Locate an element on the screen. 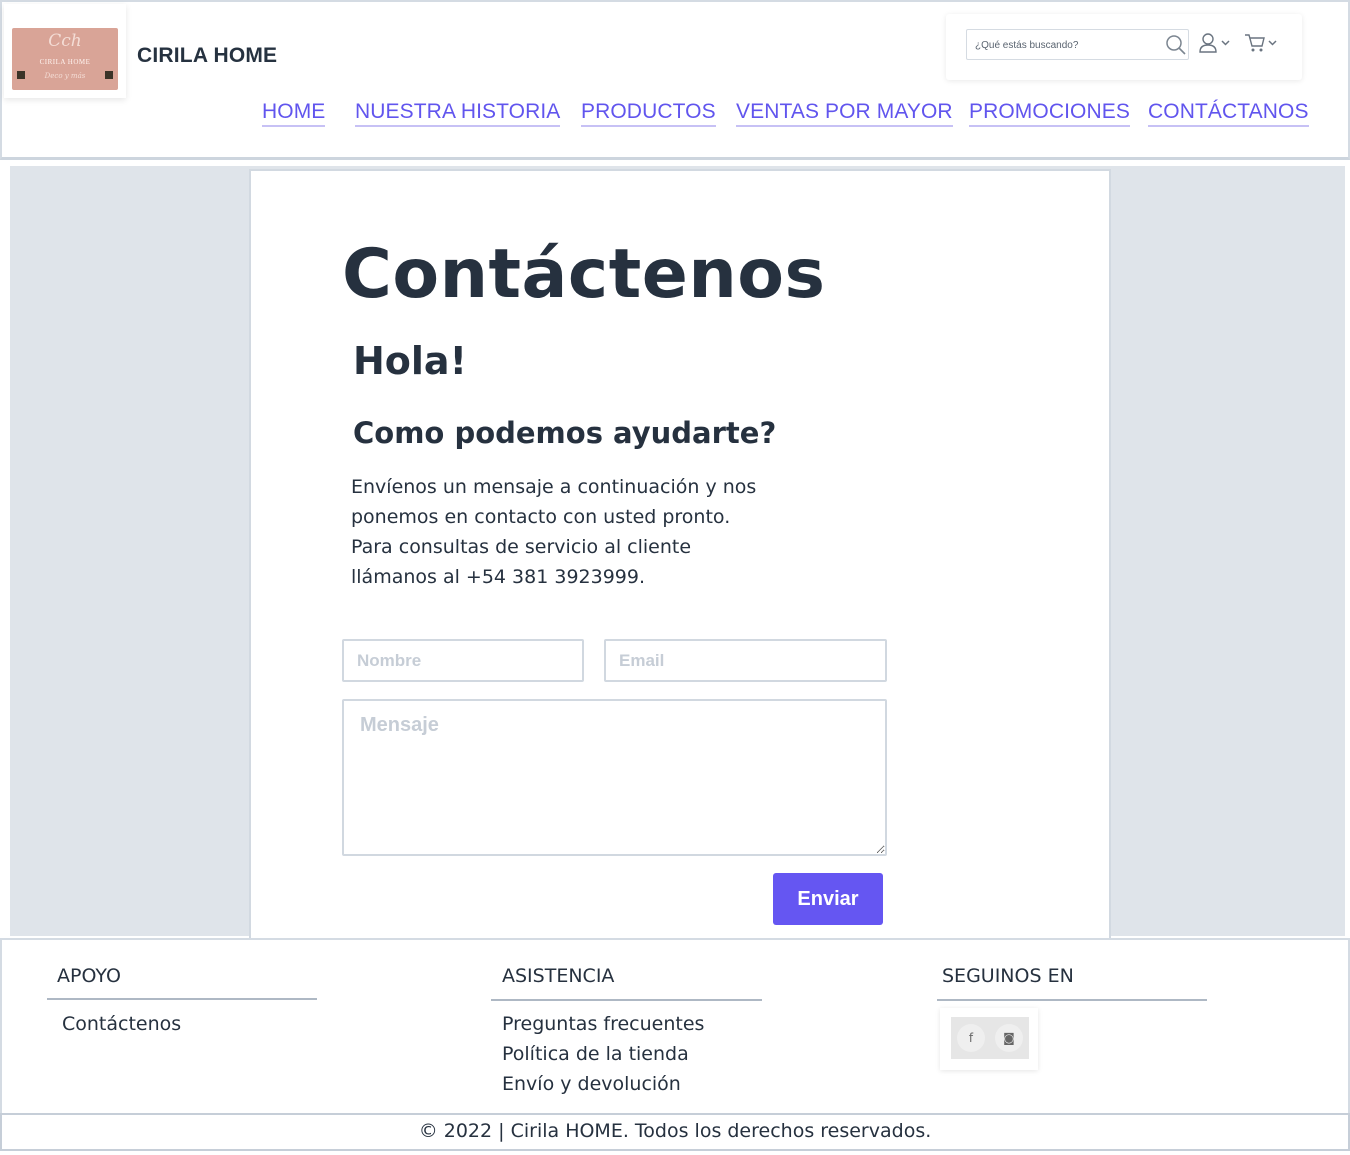 This screenshot has height=1155, width=1350. nav-productos: PRODUCTOS is located at coordinates (648, 113).